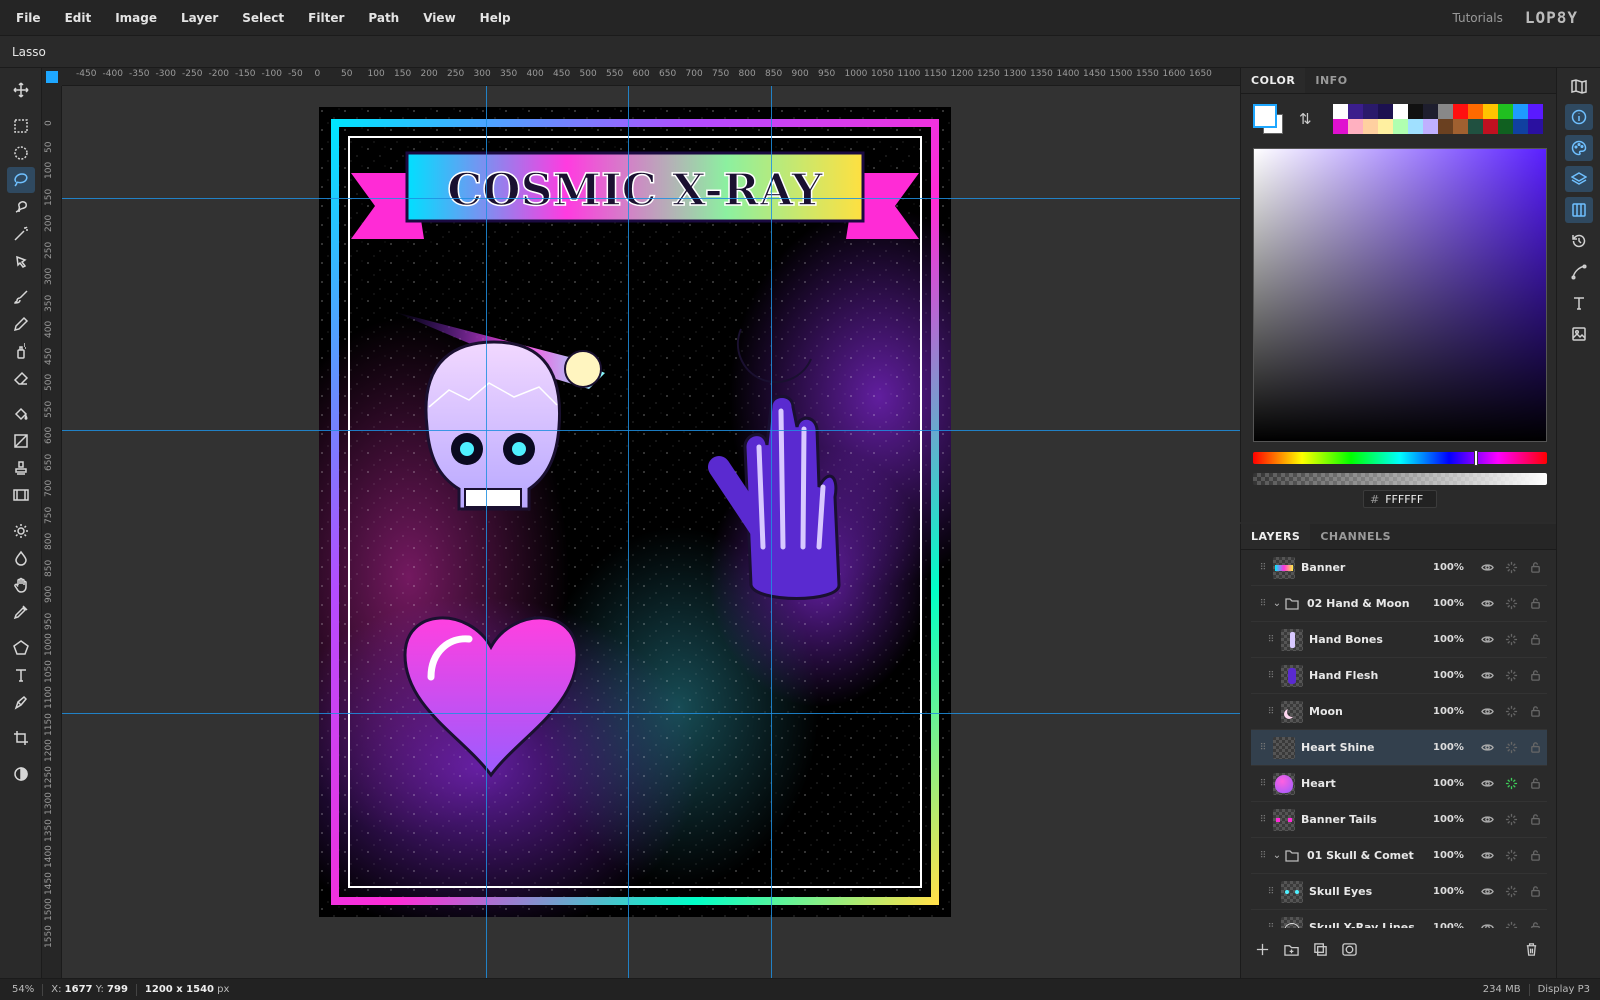  I want to click on dock-color-icon, so click(1579, 148).